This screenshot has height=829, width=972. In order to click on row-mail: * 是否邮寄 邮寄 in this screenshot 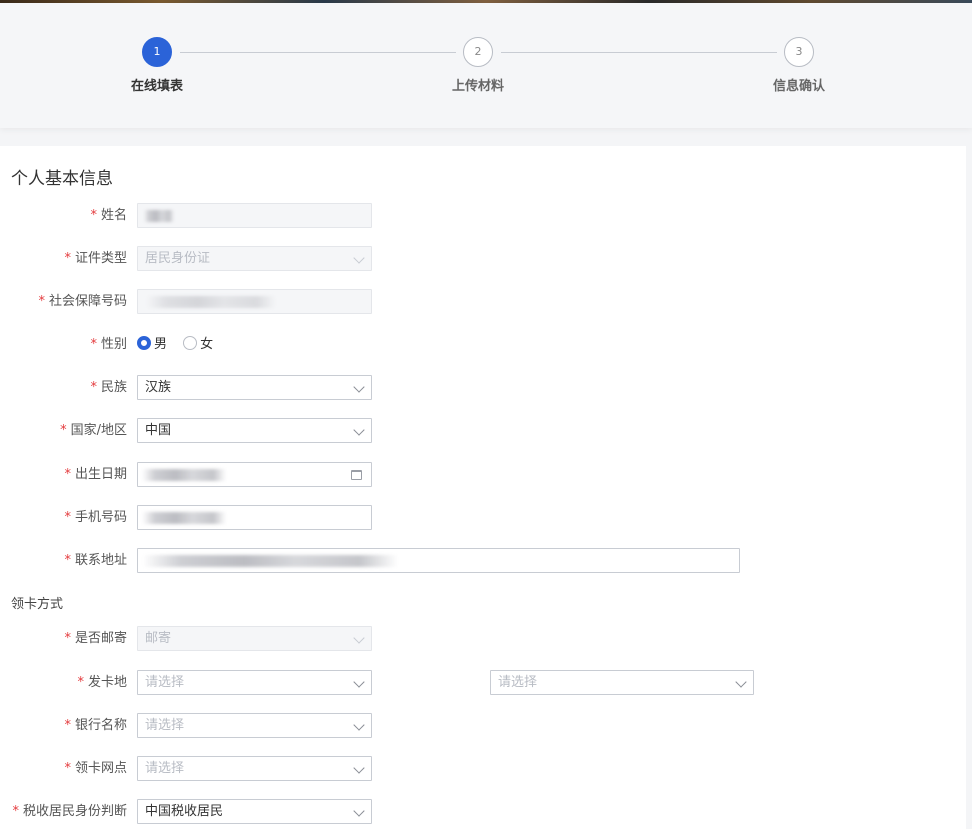, I will do `click(483, 639)`.